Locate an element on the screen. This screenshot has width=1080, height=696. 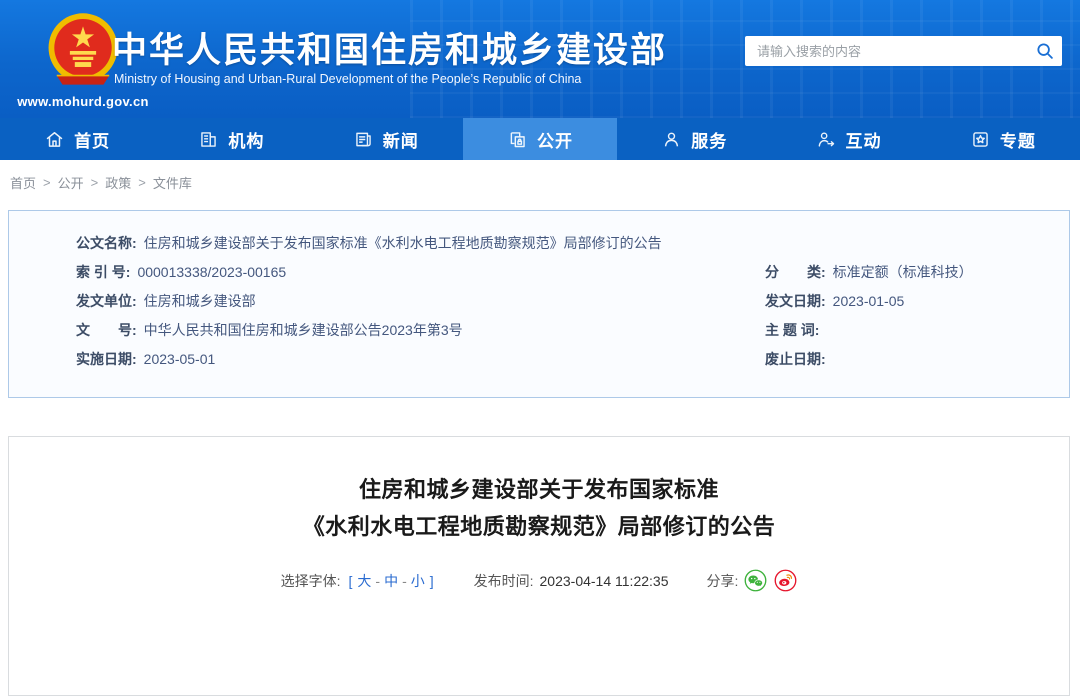
nav-item-news: 新闻 is located at coordinates (386, 139).